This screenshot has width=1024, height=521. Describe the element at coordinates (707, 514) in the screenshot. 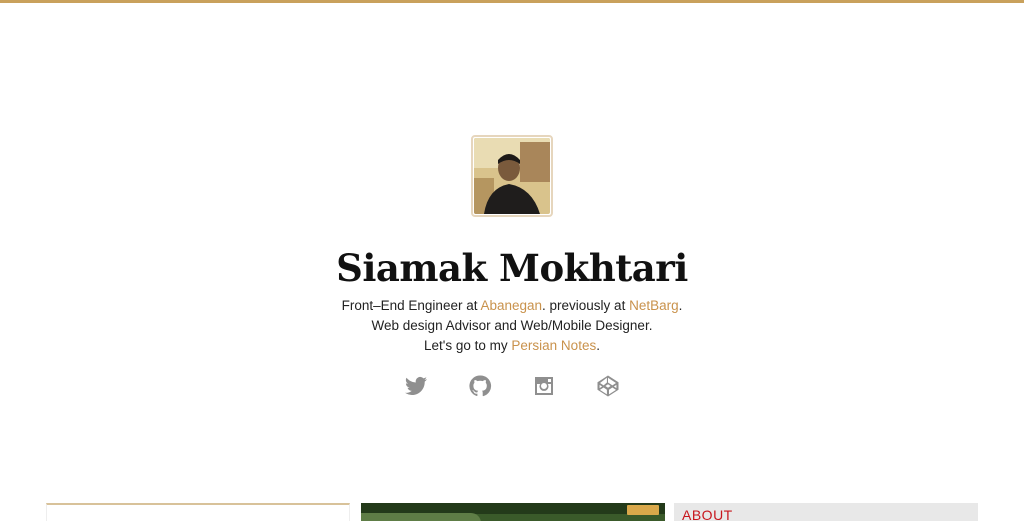

I see `card-title: ABOUT` at that location.